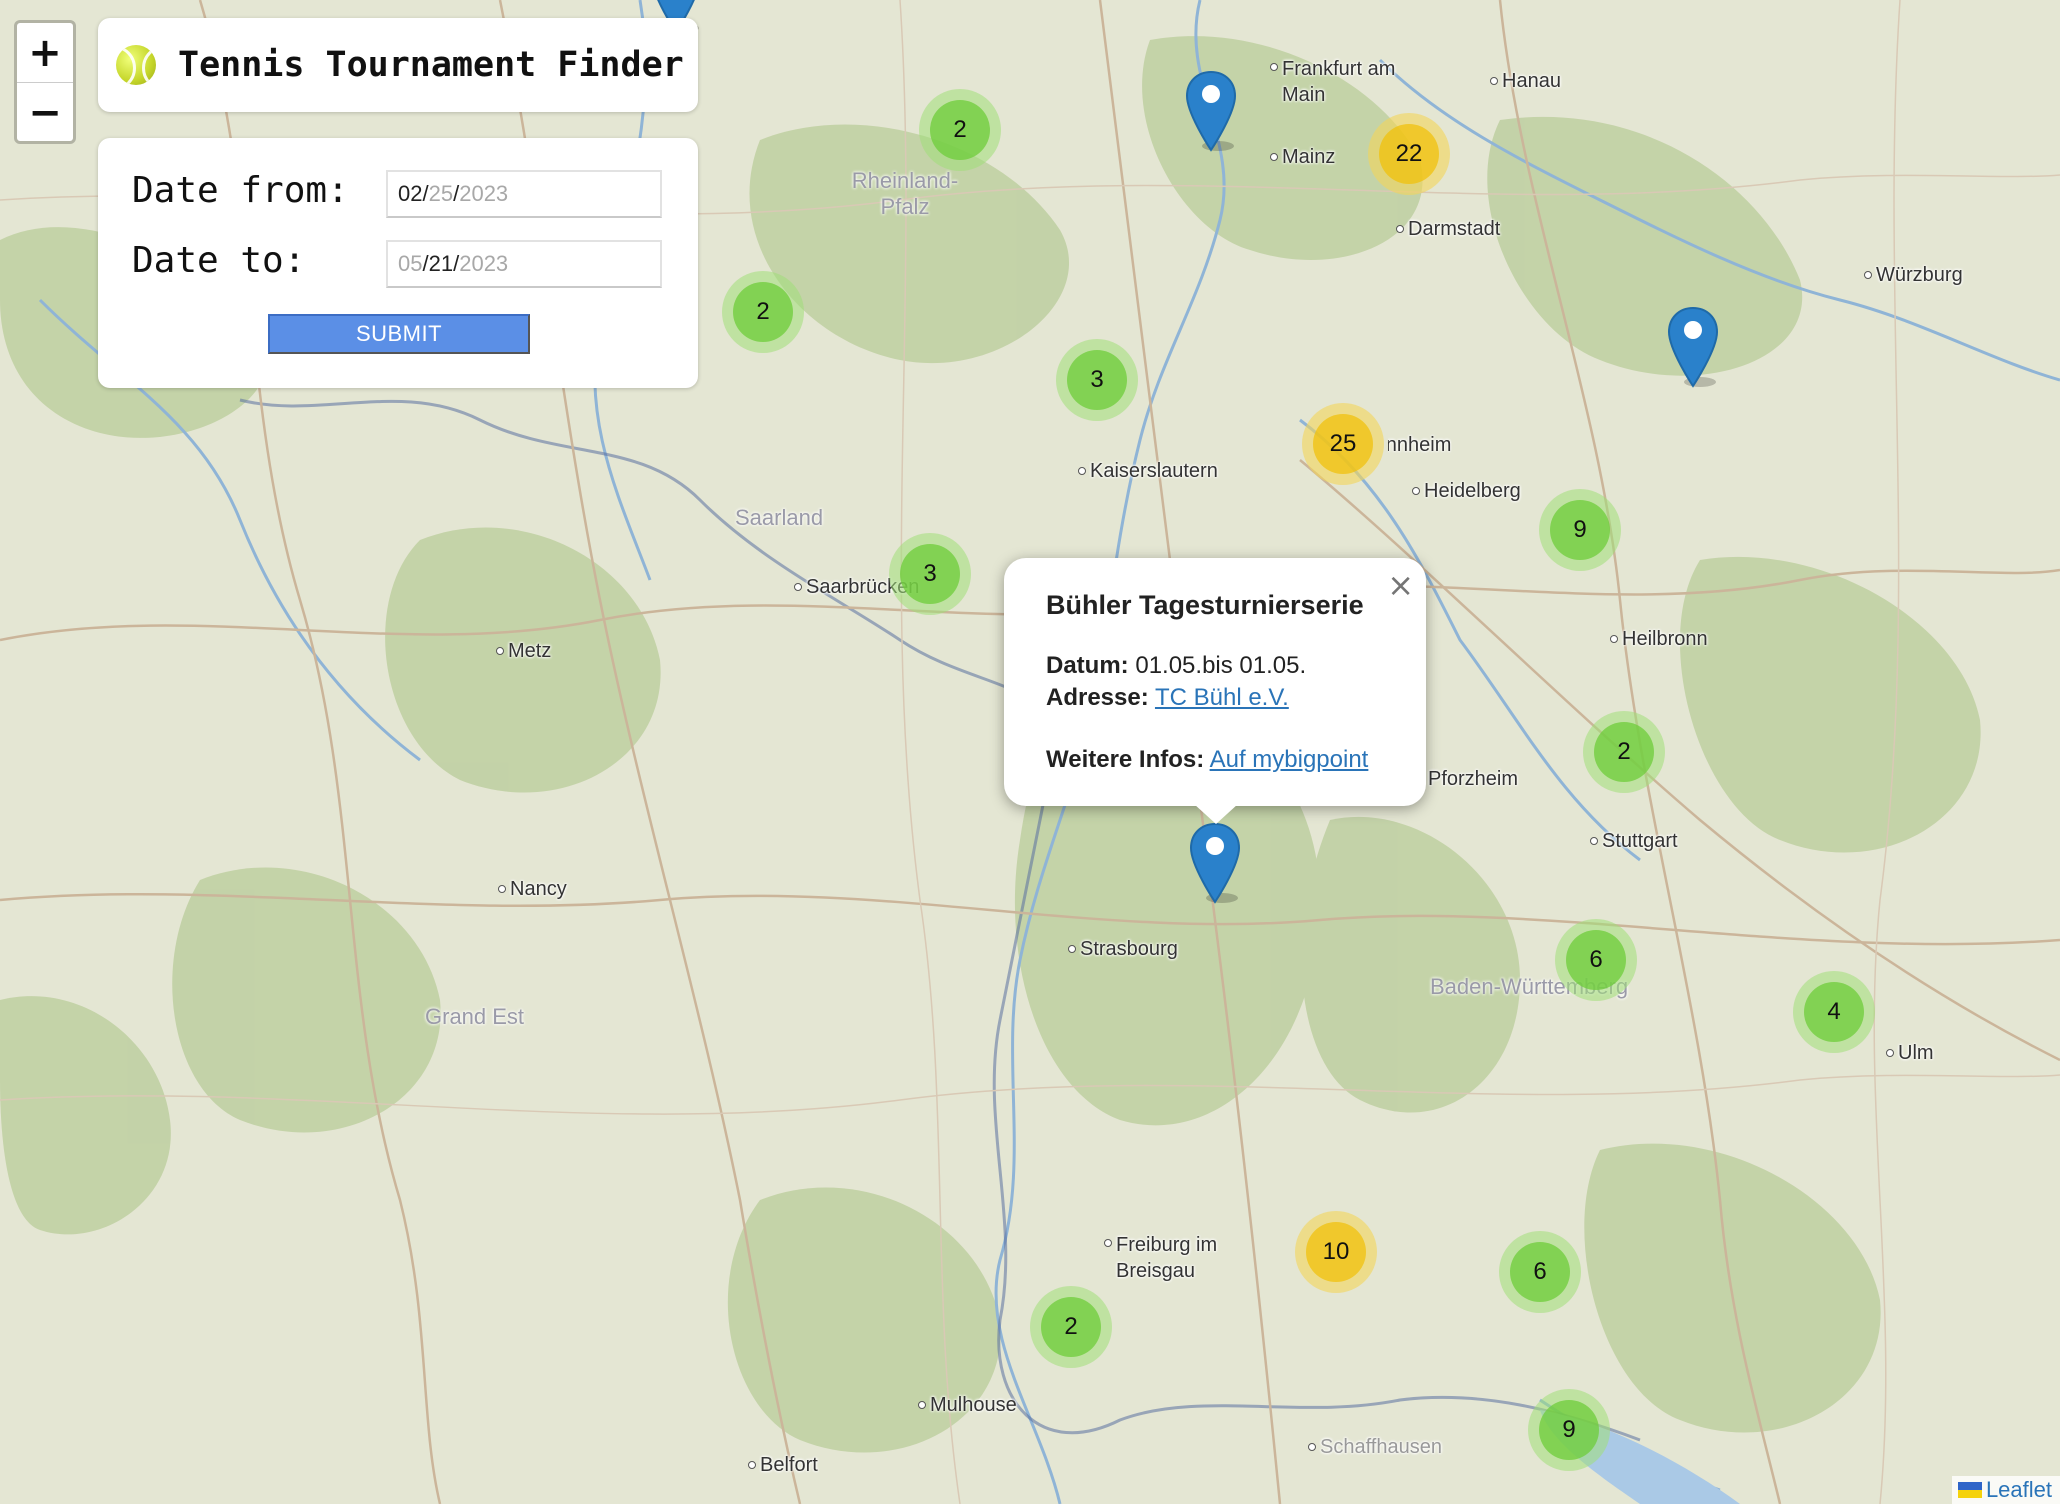 This screenshot has width=2060, height=1504. Describe the element at coordinates (1375, 1447) in the screenshot. I see `city-label: Schaffhausen` at that location.